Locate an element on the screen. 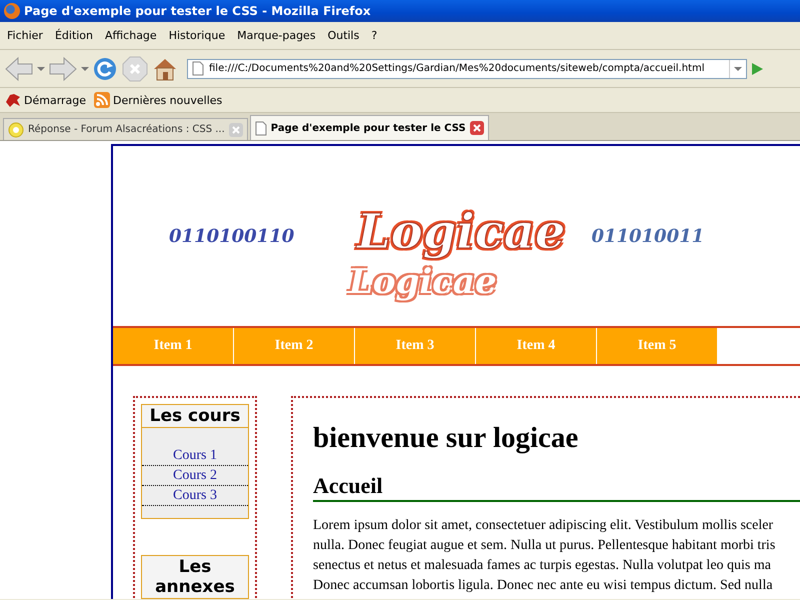  bookmark-link: Dernières nouvelles is located at coordinates (167, 100).